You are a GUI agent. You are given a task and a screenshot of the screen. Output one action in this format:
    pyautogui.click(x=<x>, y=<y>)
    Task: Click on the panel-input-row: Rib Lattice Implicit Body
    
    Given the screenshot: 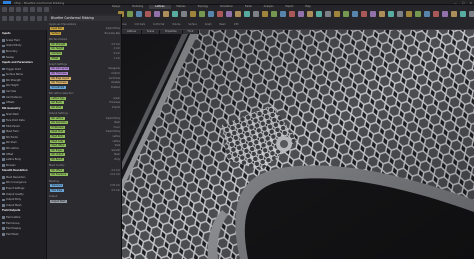 What is the action you would take?
    pyautogui.click(x=85, y=118)
    